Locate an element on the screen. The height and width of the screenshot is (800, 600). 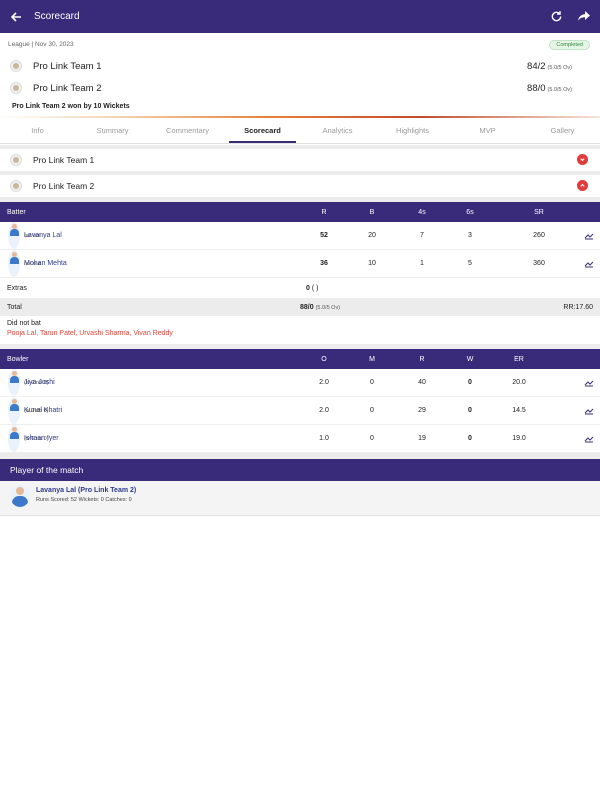
chevron-down-icon is located at coordinates (582, 159).